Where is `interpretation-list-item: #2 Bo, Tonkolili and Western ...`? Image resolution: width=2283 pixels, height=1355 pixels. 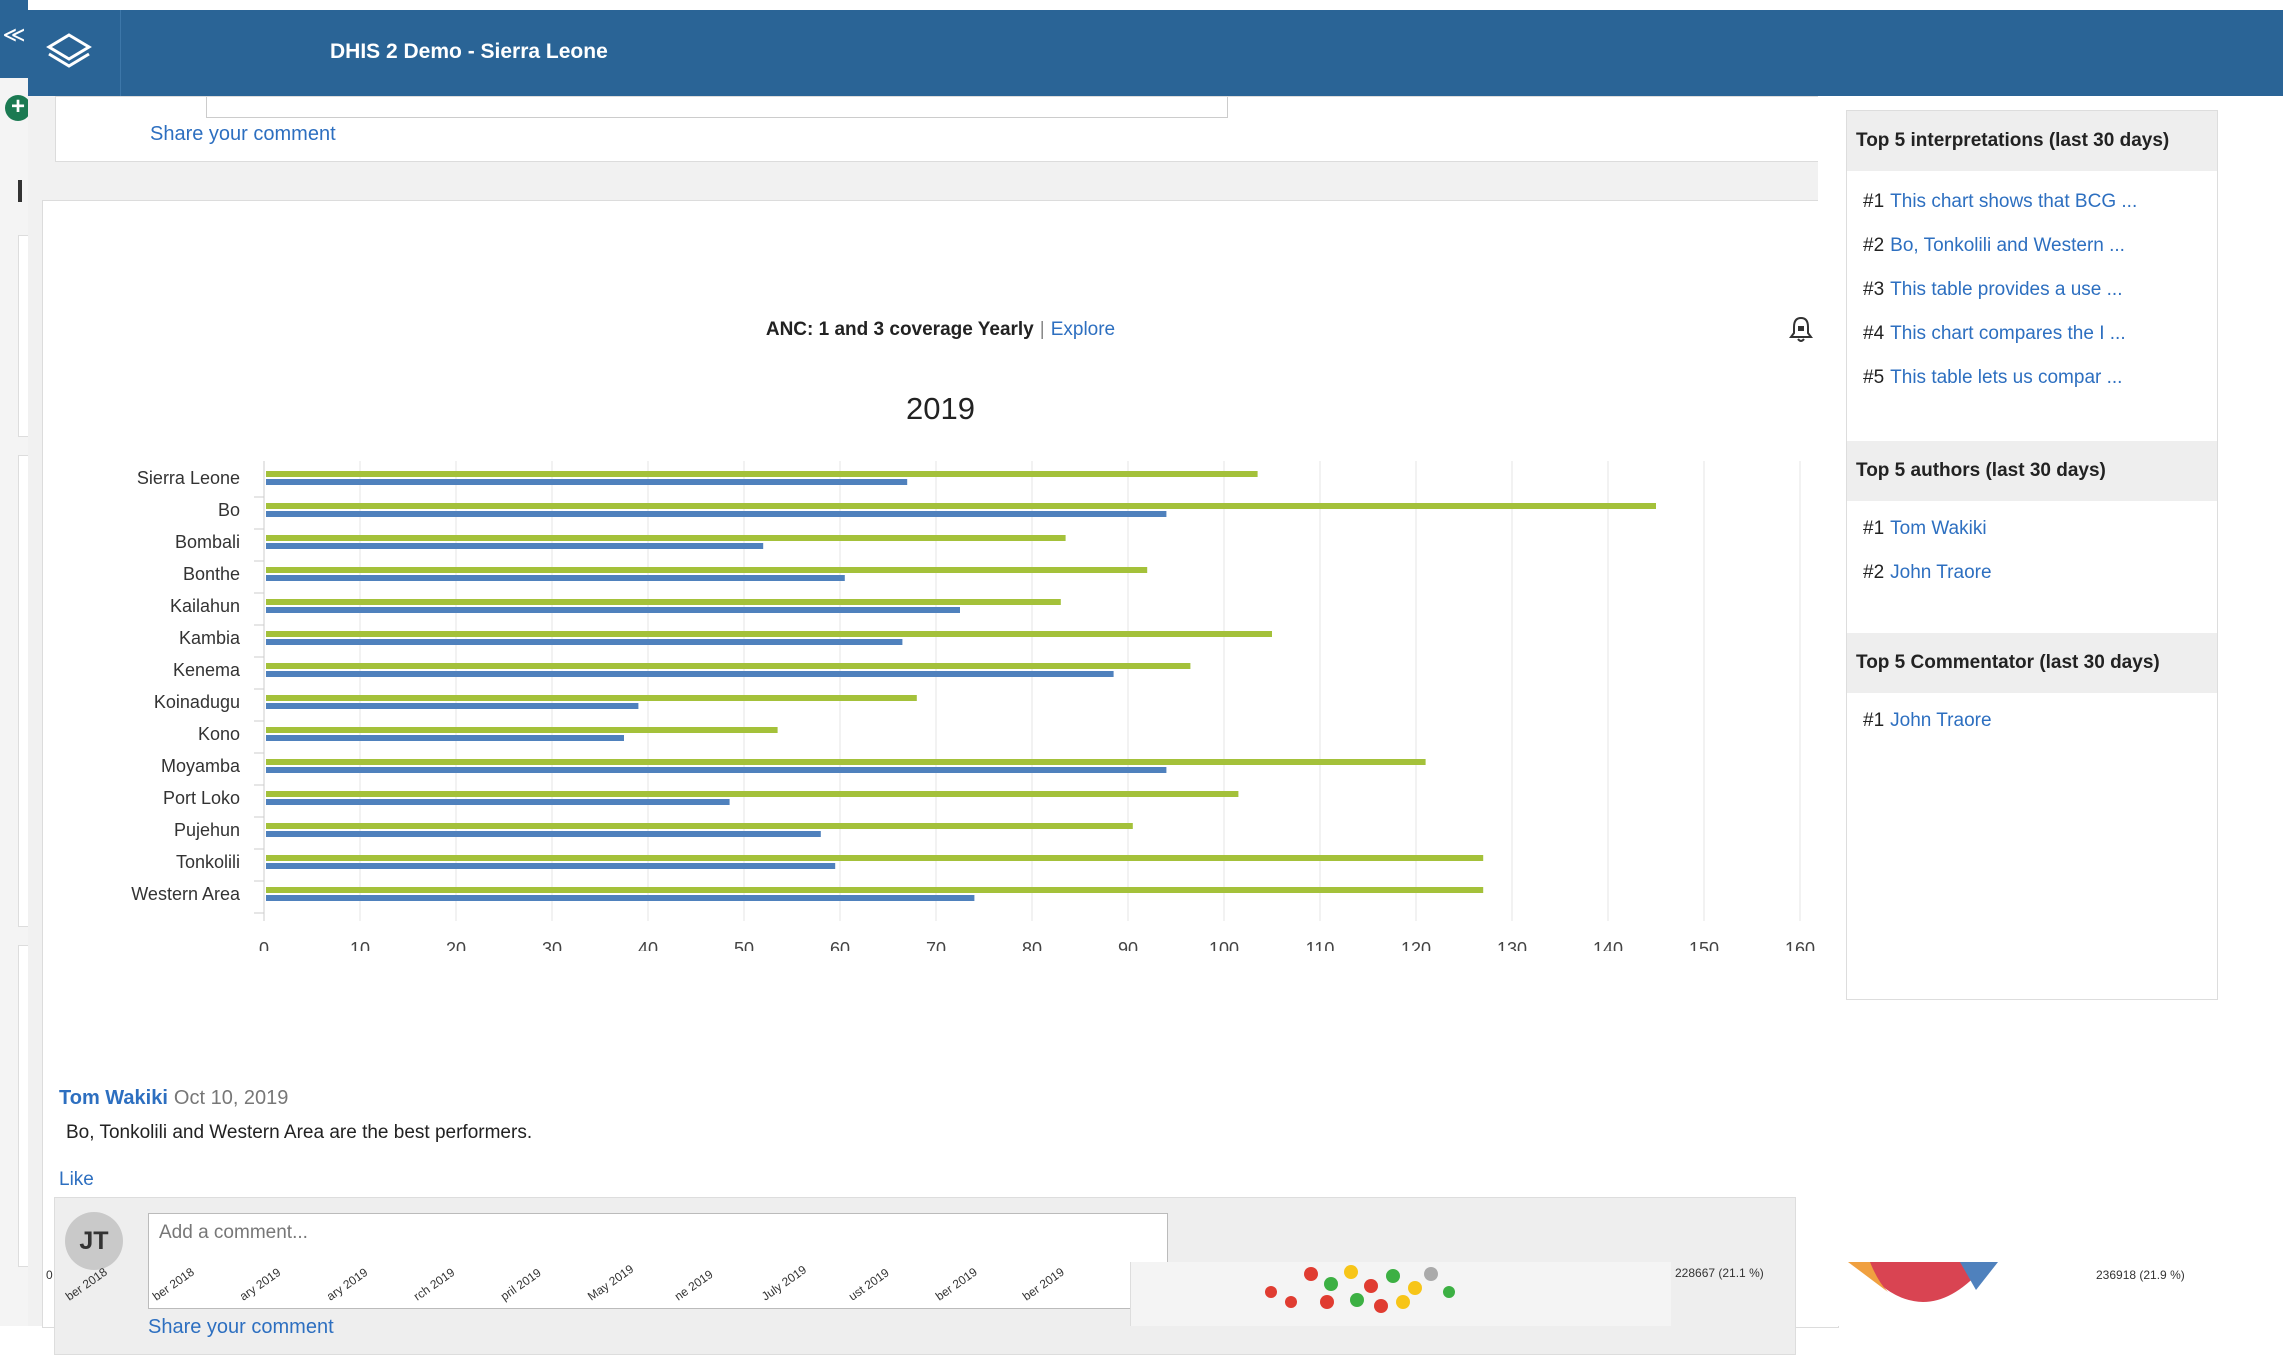 interpretation-list-item: #2 Bo, Tonkolili and Western ... is located at coordinates (1994, 246).